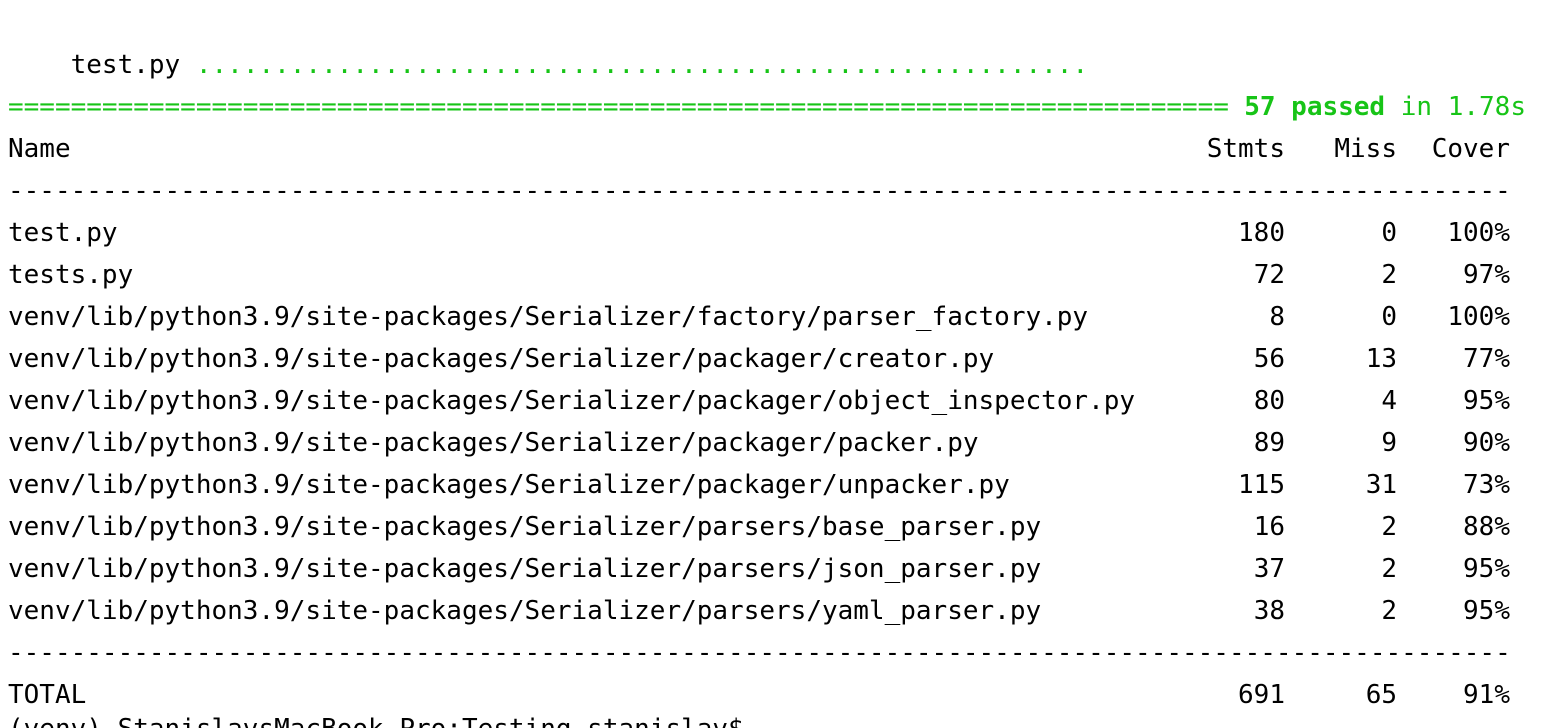  What do you see at coordinates (1269, 443) in the screenshot?
I see `row-stmts: 89` at bounding box center [1269, 443].